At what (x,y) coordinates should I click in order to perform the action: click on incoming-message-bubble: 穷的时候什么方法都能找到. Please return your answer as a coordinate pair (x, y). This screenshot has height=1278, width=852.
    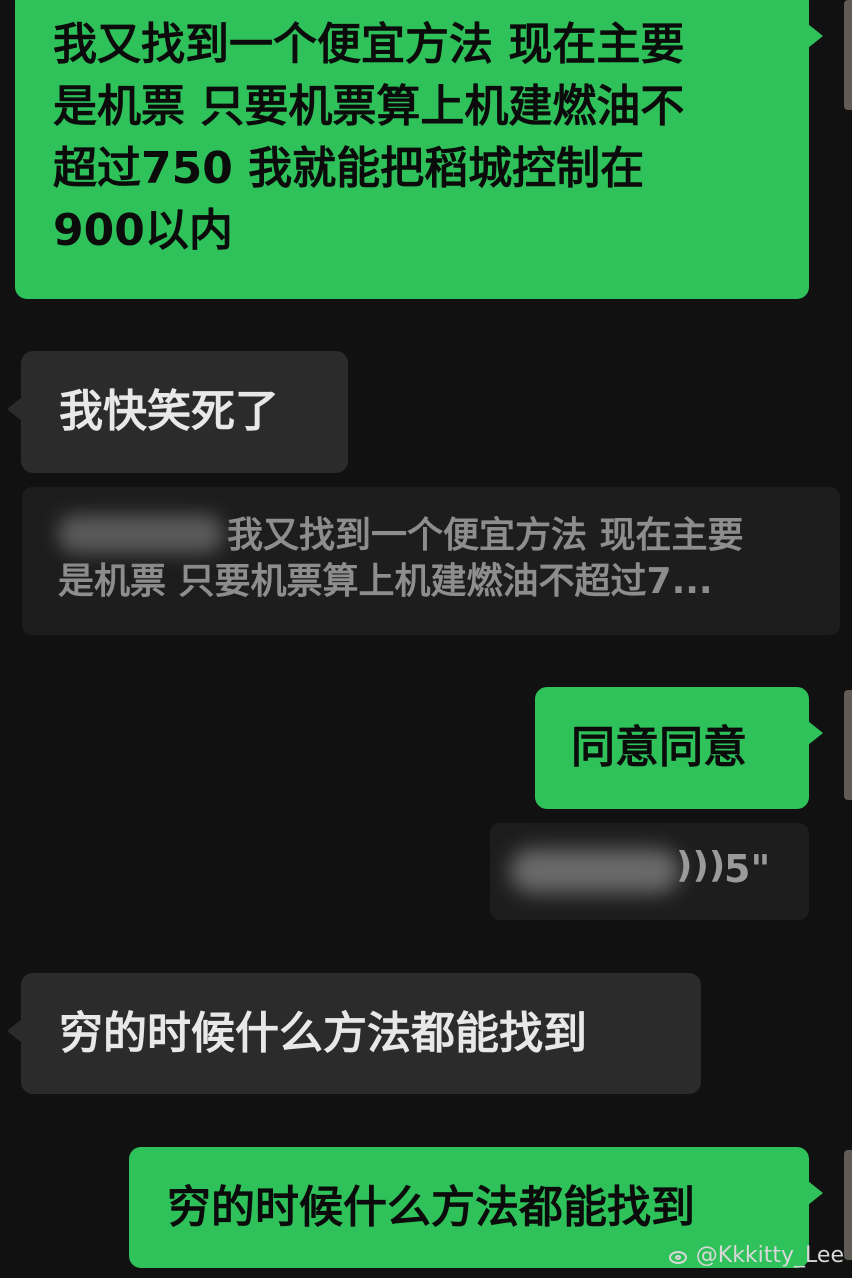
    Looking at the image, I should click on (354, 1033).